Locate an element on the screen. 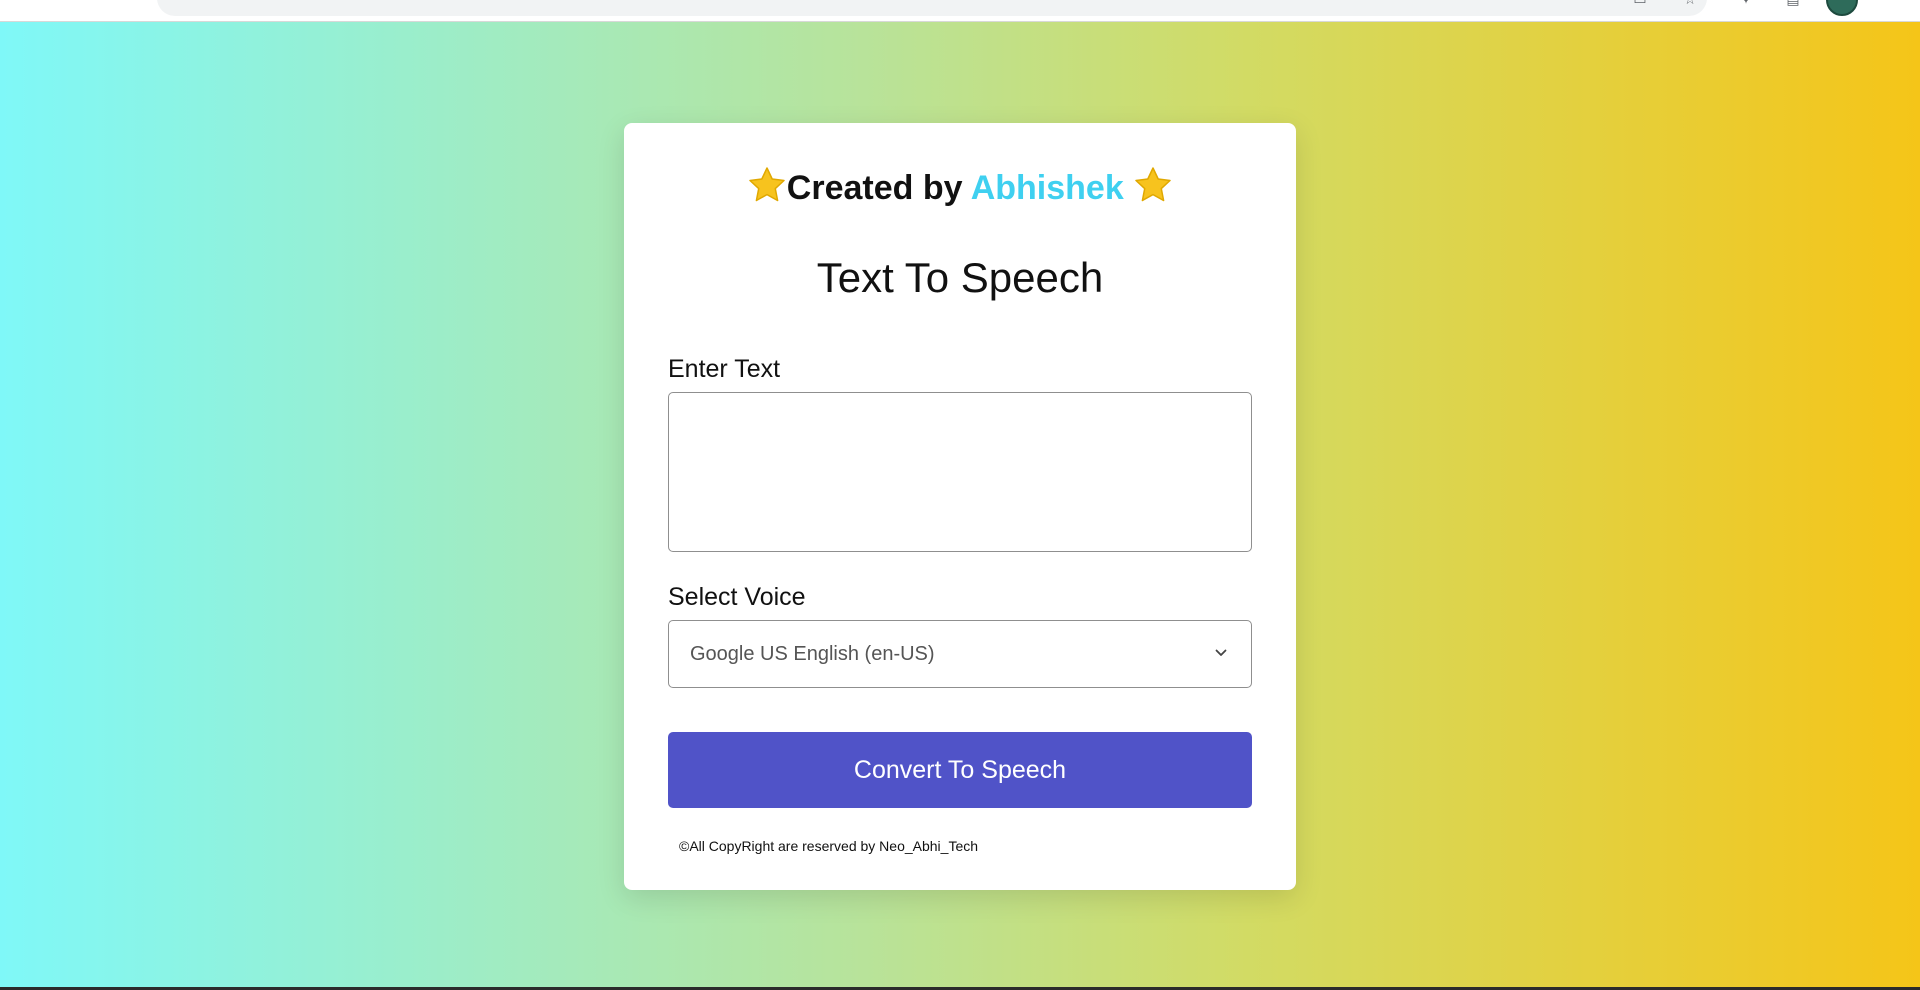 The width and height of the screenshot is (1920, 990). address-bar is located at coordinates (932, 8).